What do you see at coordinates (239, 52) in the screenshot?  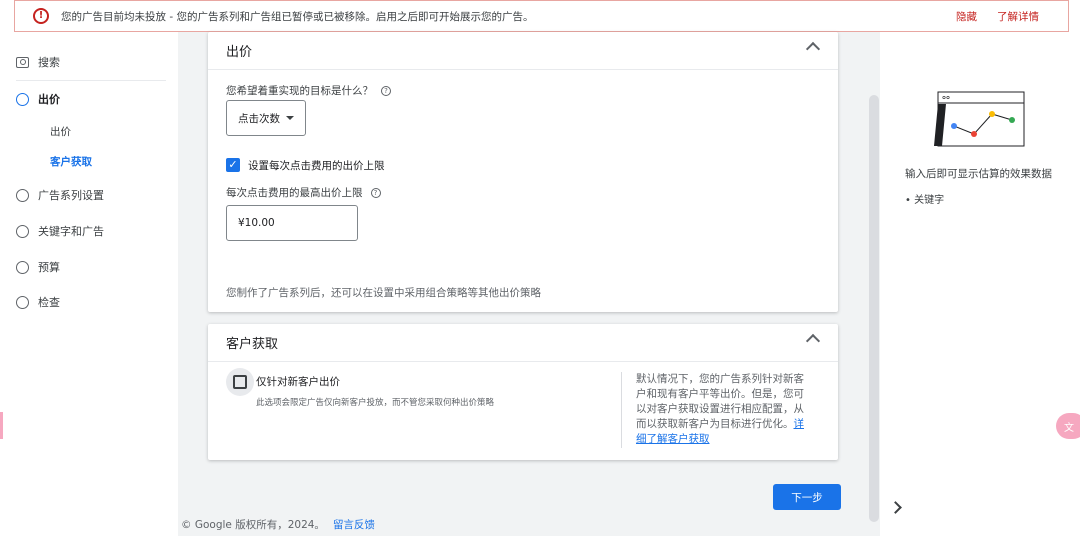 I see `card-title: 出价` at bounding box center [239, 52].